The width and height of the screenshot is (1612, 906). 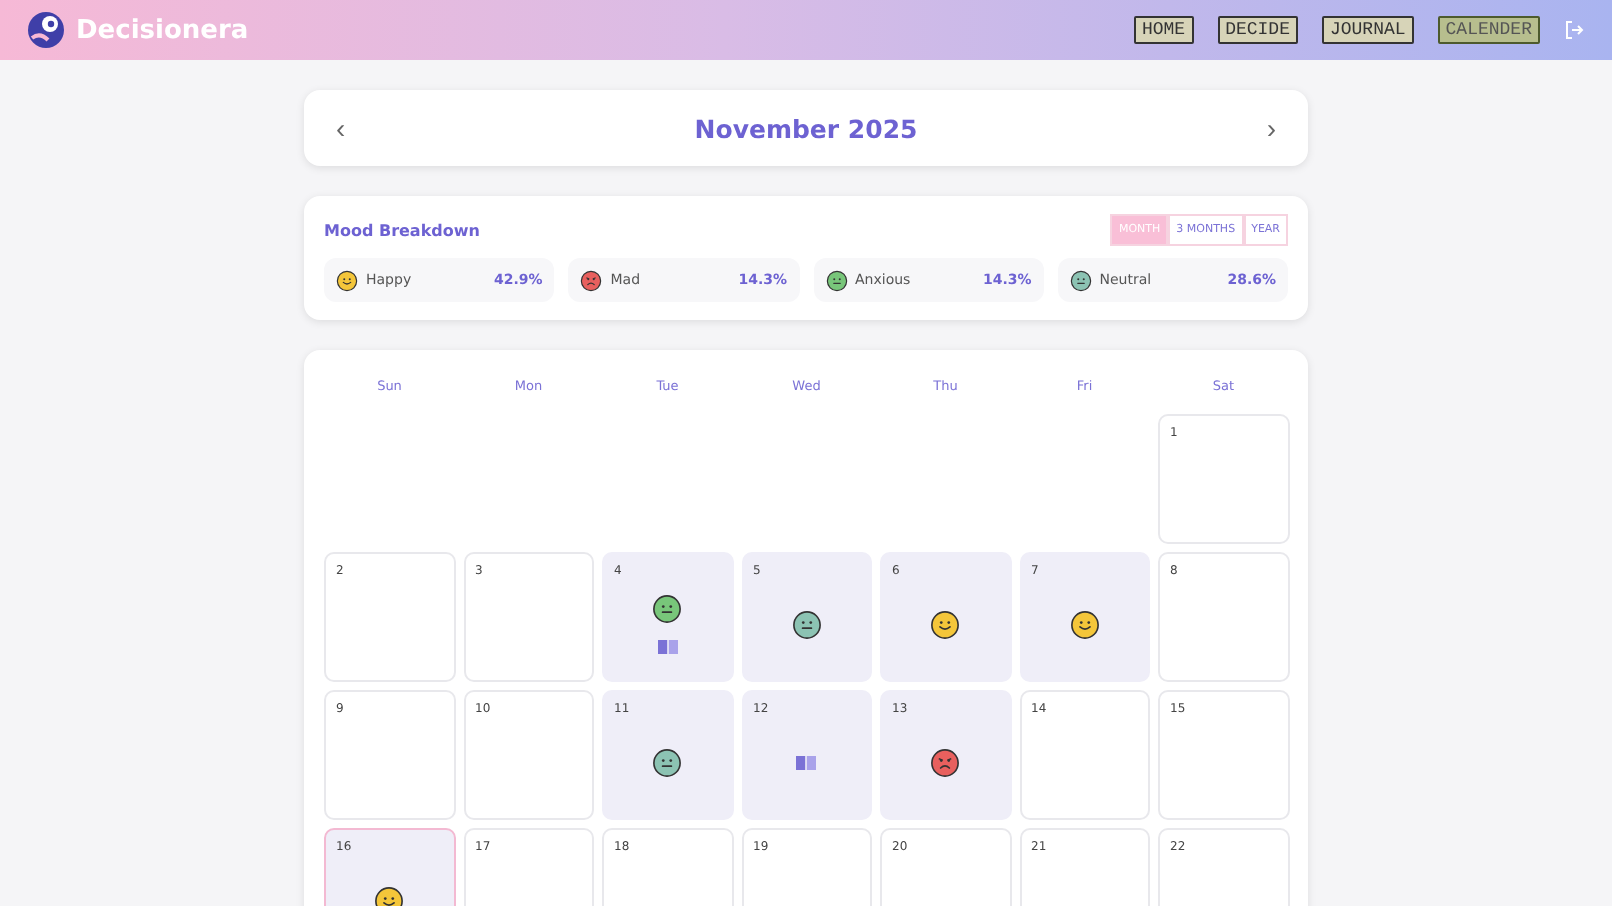 What do you see at coordinates (46, 30) in the screenshot?
I see `logo-icon` at bounding box center [46, 30].